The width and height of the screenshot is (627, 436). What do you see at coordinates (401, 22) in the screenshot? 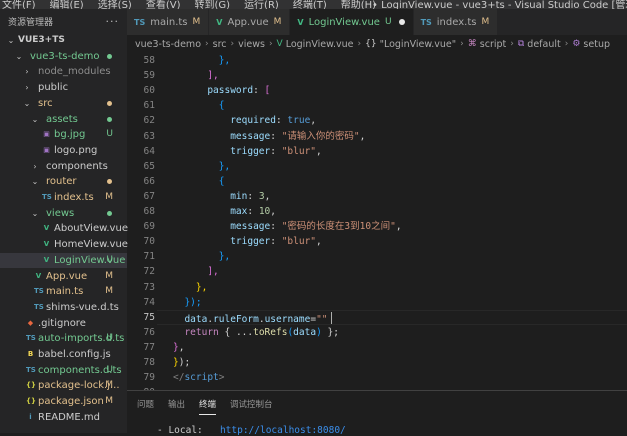
I see `unsaved-dot-icon` at bounding box center [401, 22].